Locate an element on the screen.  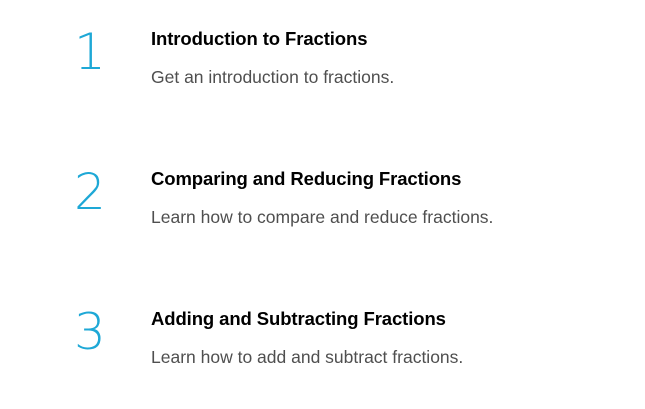
lesson-number: 1 is located at coordinates (90, 52).